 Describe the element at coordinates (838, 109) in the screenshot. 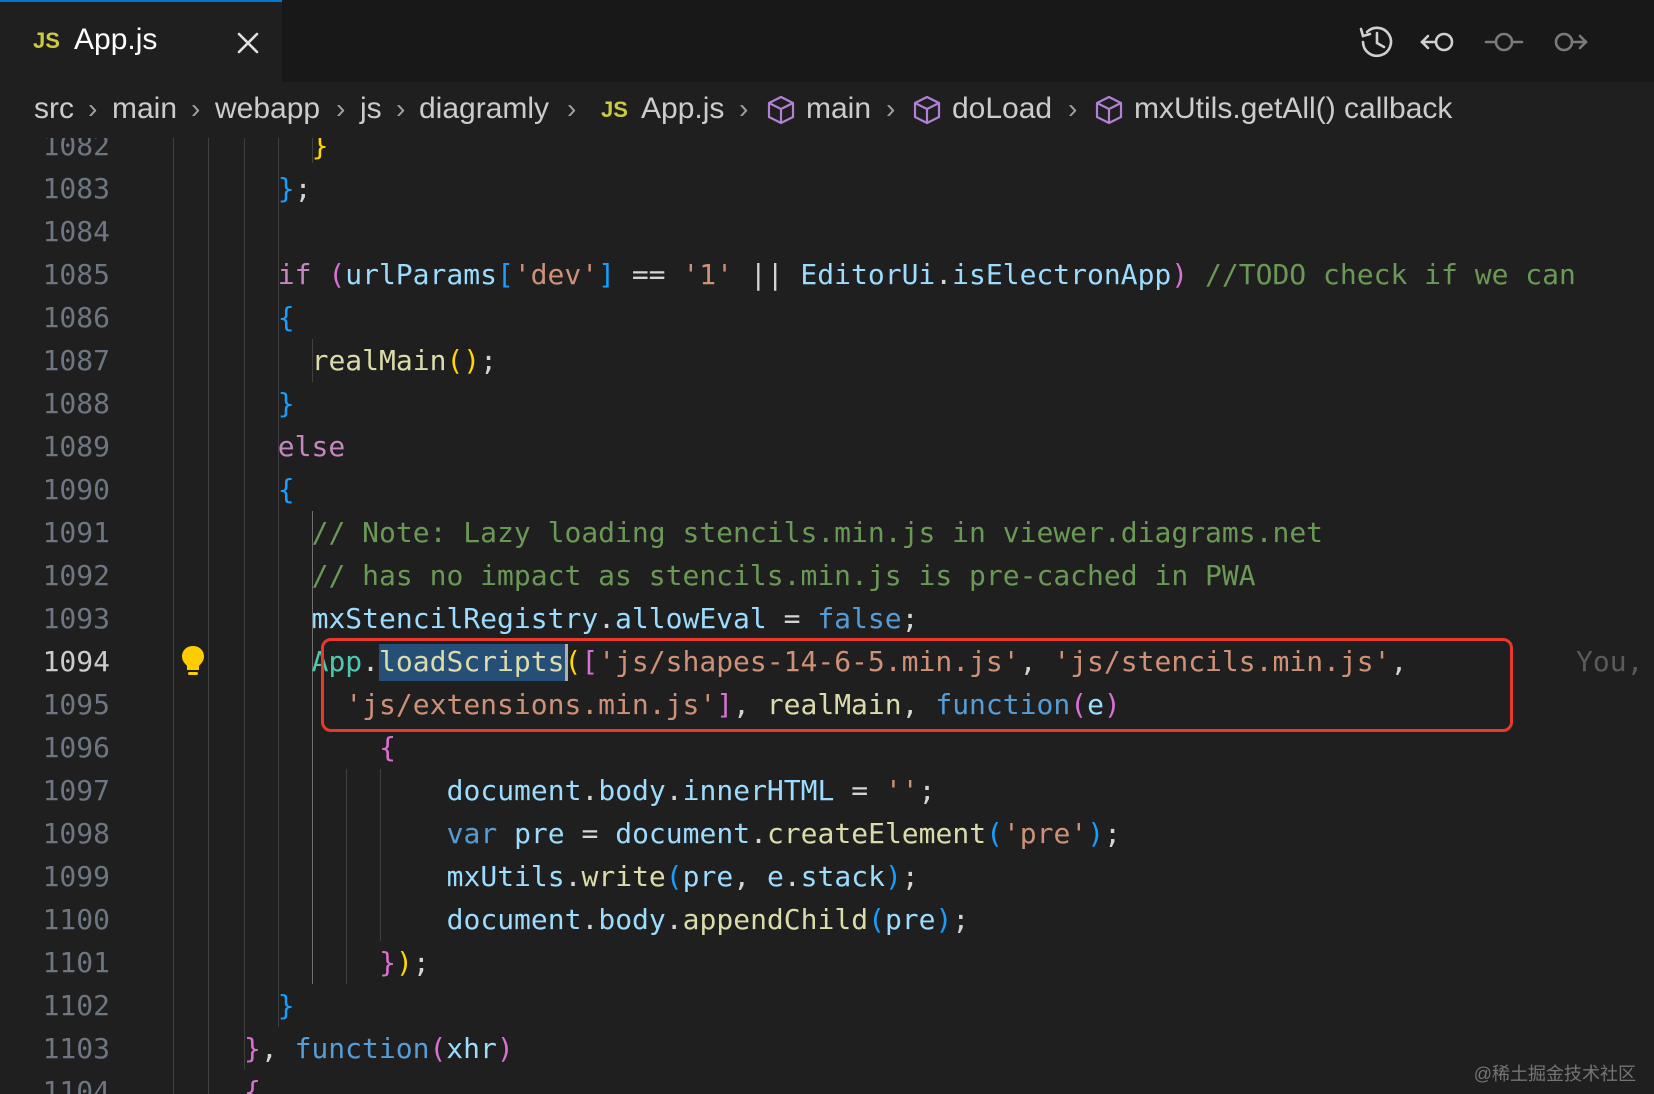

I see `breadcrumb-item-main-function: main` at that location.